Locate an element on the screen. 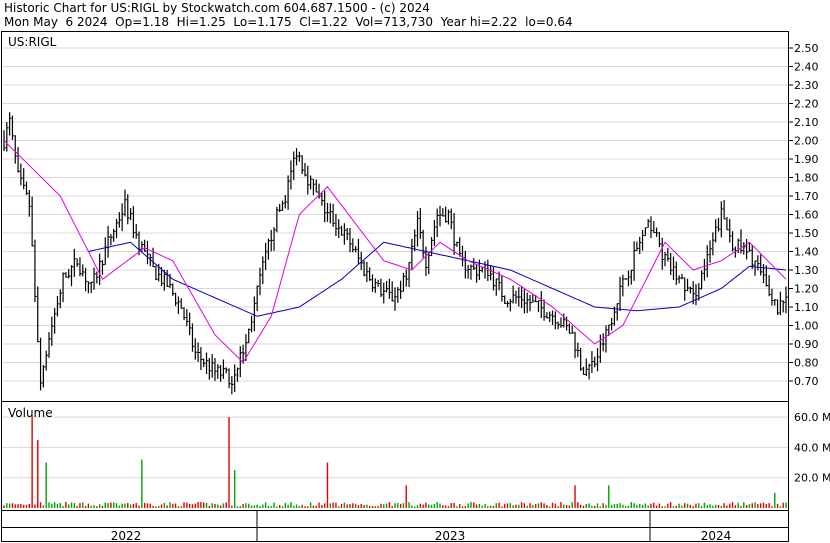  price-tick-label: 2.20 is located at coordinates (806, 104).